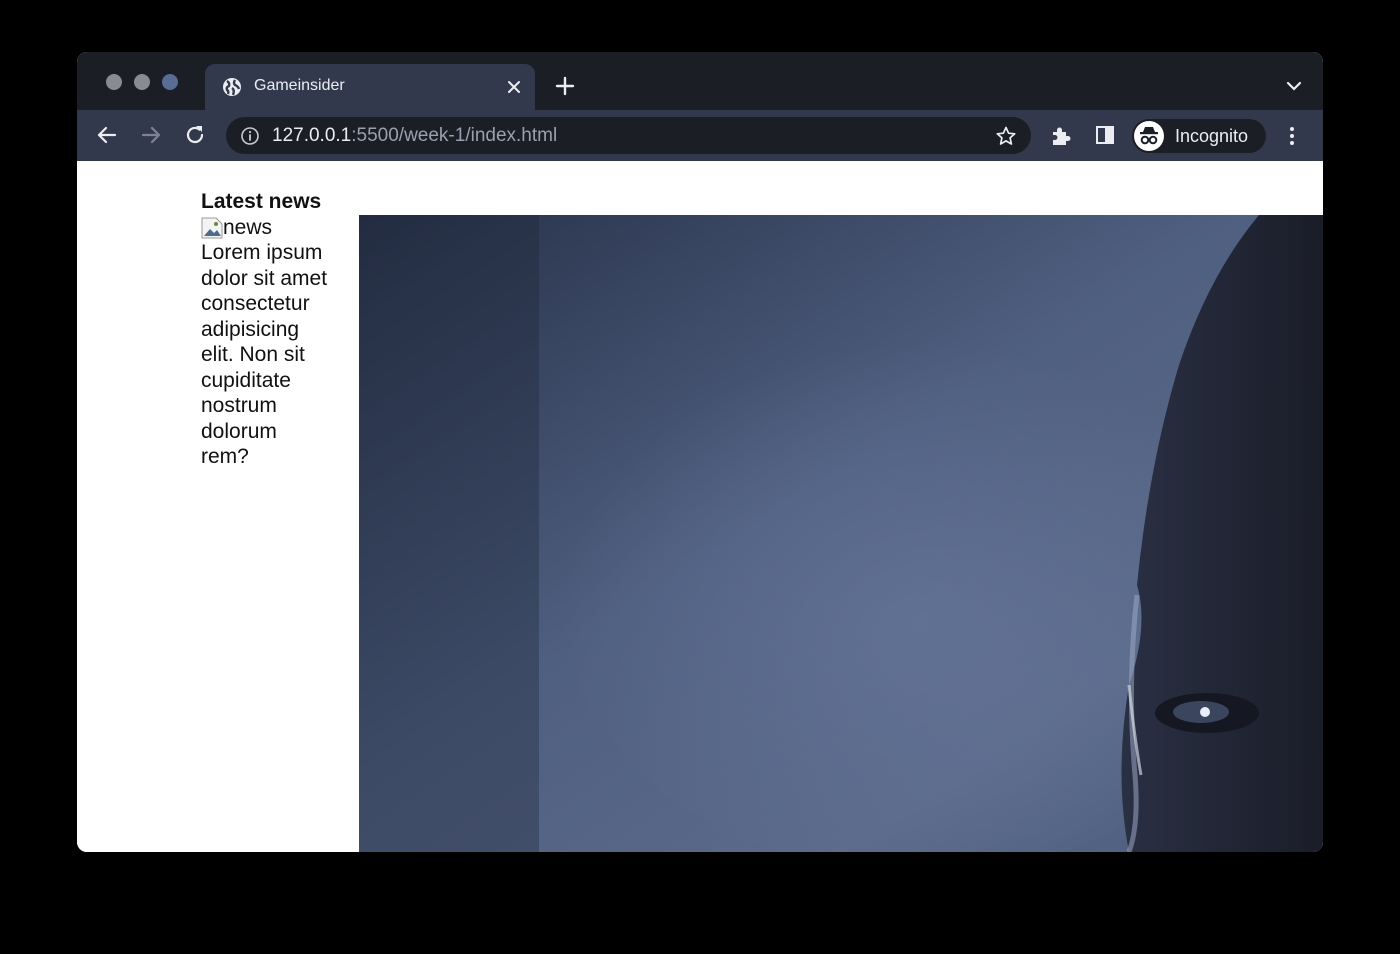 The image size is (1400, 954). I want to click on zoom-window-button, so click(170, 82).